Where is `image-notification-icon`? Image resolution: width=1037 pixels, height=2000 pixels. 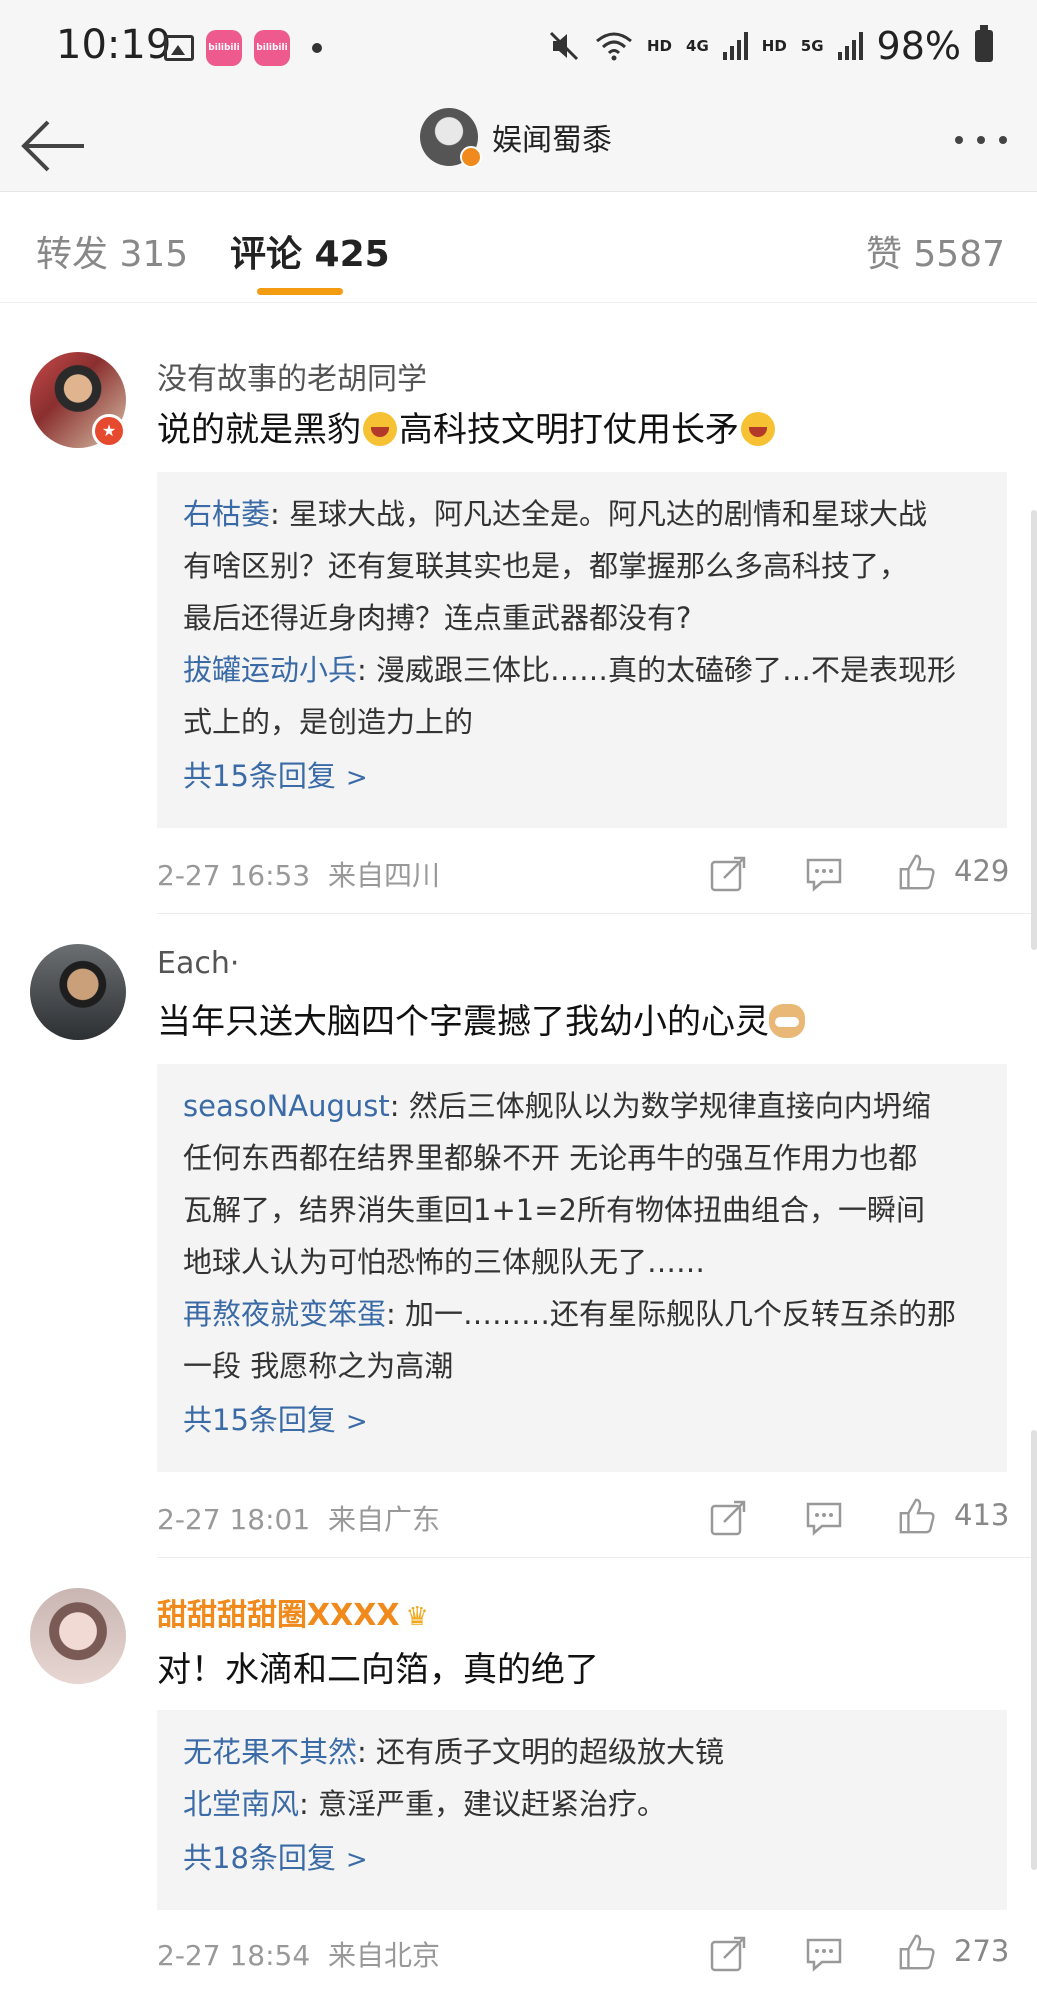 image-notification-icon is located at coordinates (179, 48).